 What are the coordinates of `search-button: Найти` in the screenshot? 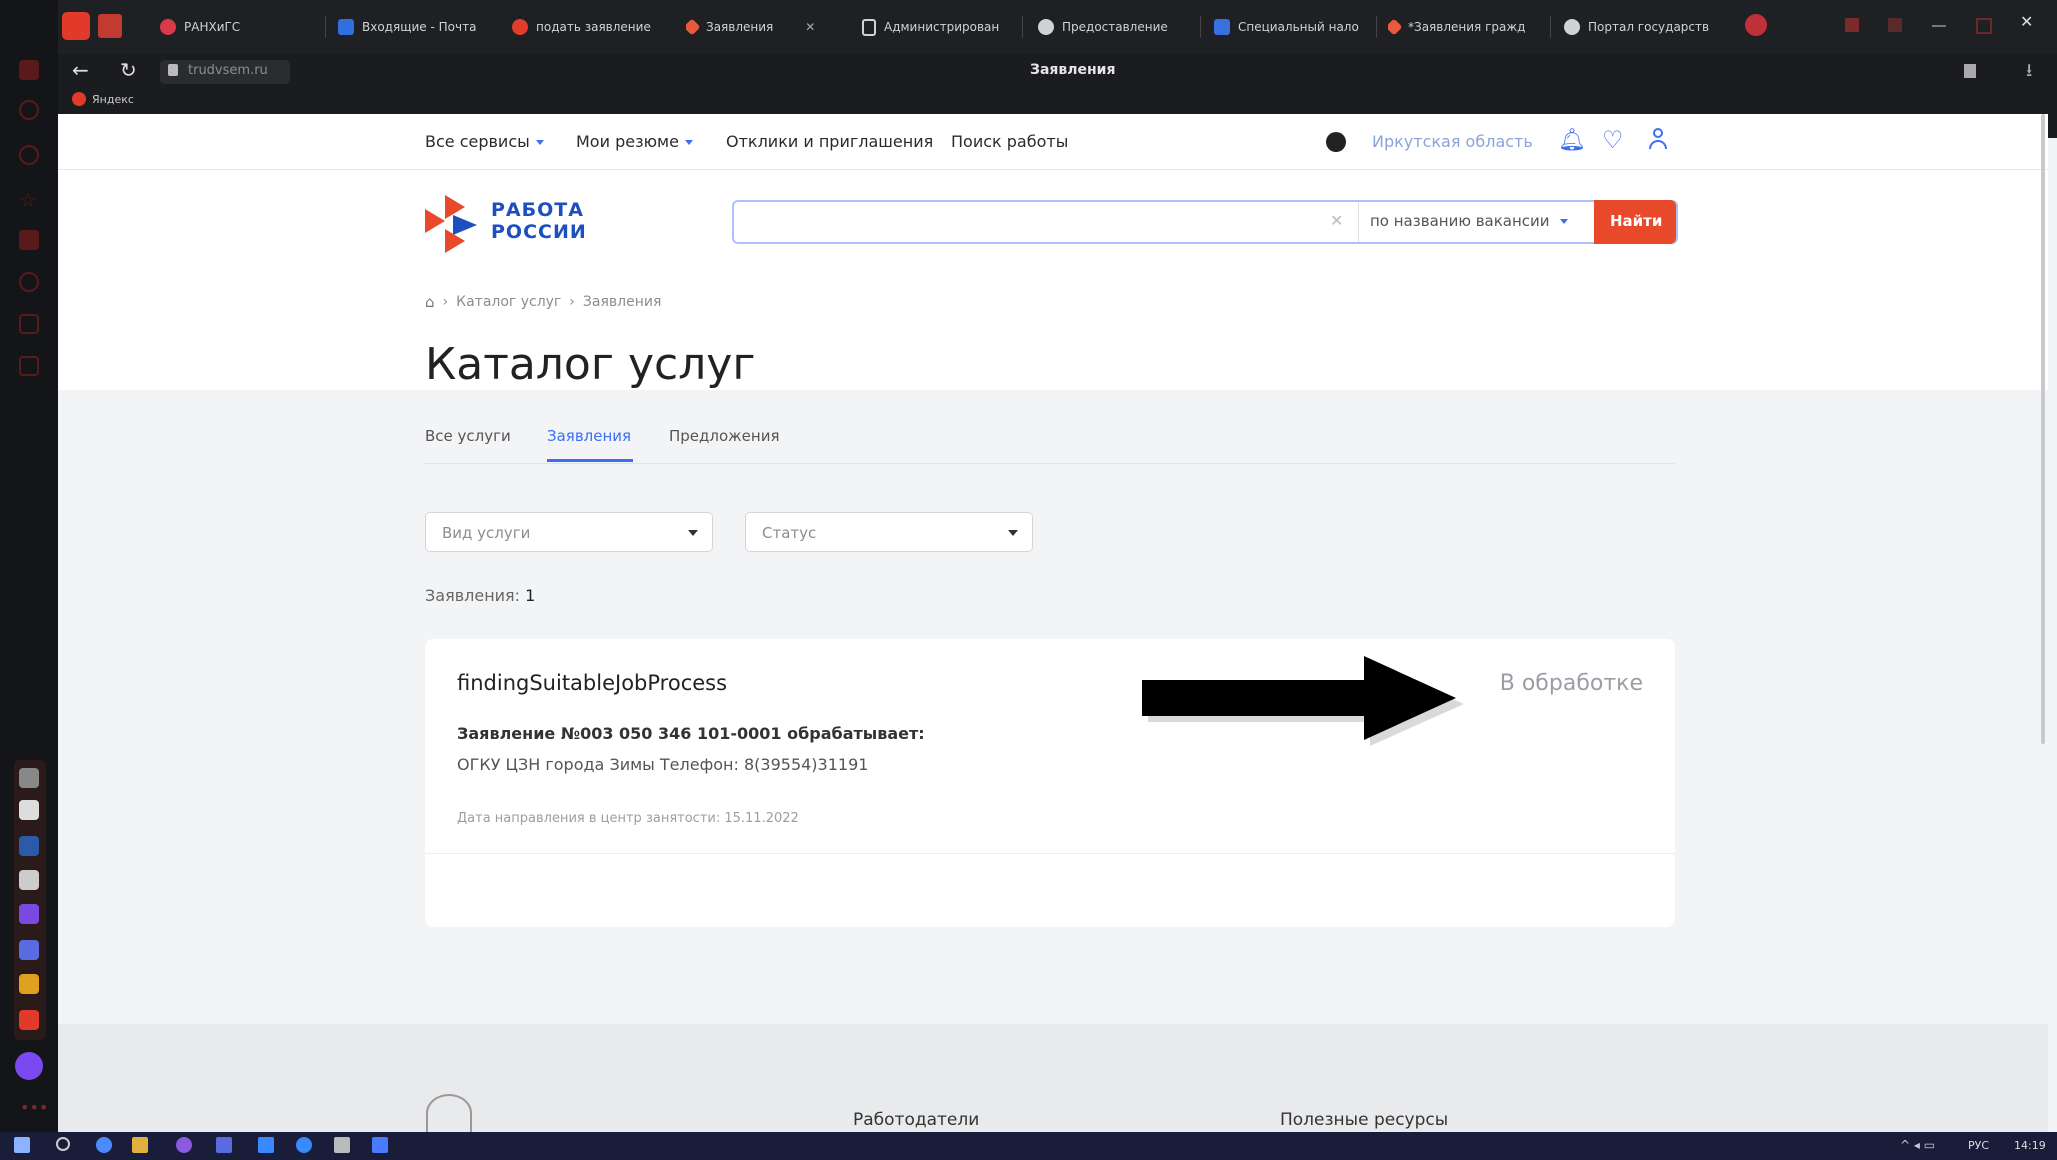 It's located at (1635, 222).